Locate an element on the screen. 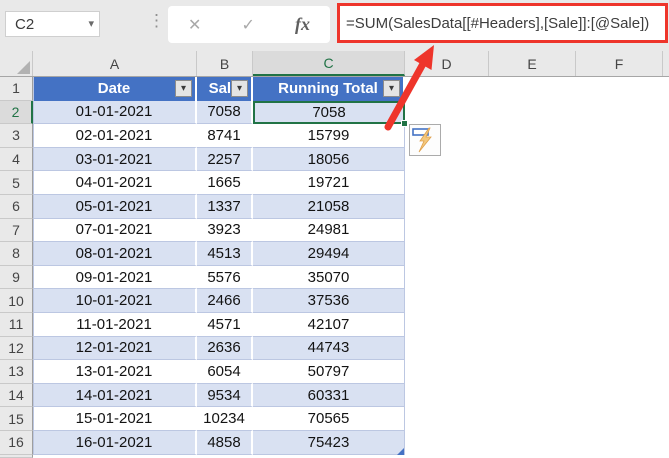 This screenshot has width=669, height=458. table-cell: 1665 is located at coordinates (225, 183).